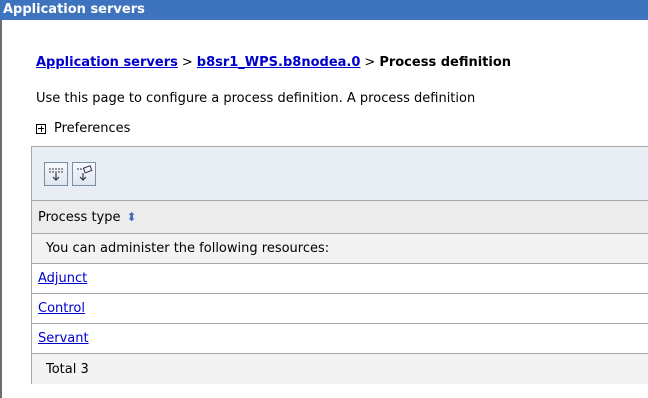 Image resolution: width=648 pixels, height=398 pixels. What do you see at coordinates (340, 309) in the screenshot?
I see `table-row: Control` at bounding box center [340, 309].